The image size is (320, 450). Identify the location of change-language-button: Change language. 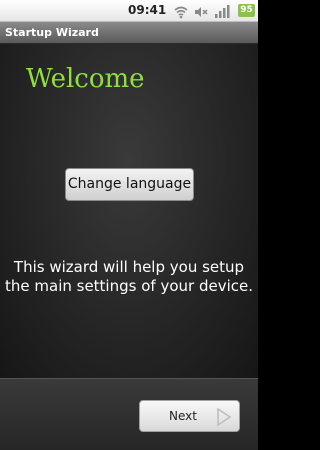
(129, 184).